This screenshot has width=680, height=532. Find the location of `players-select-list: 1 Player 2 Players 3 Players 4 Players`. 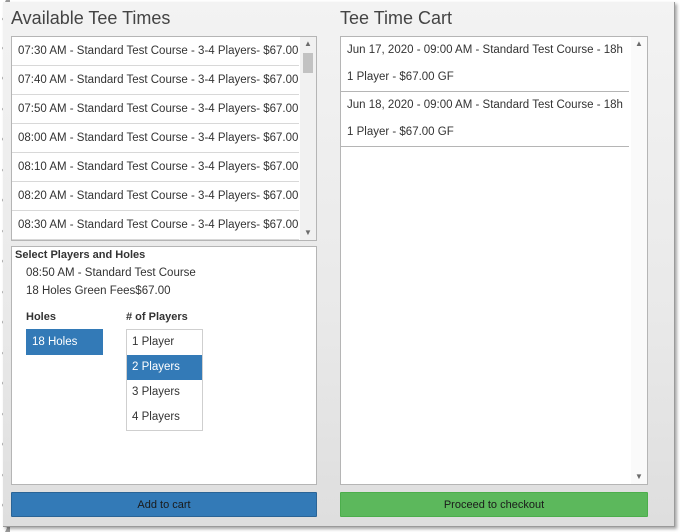

players-select-list: 1 Player 2 Players 3 Players 4 Players is located at coordinates (164, 380).